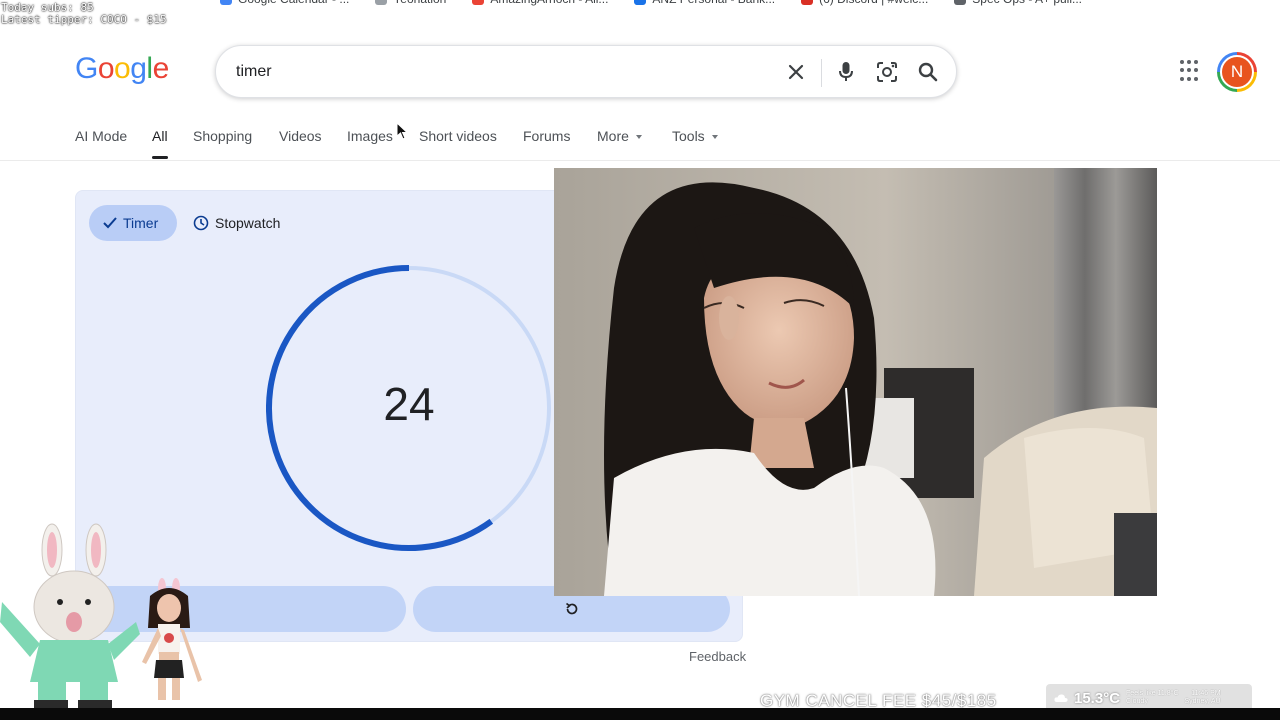 The image size is (1280, 720). Describe the element at coordinates (254, 72) in the screenshot. I see `search-input: timer` at that location.